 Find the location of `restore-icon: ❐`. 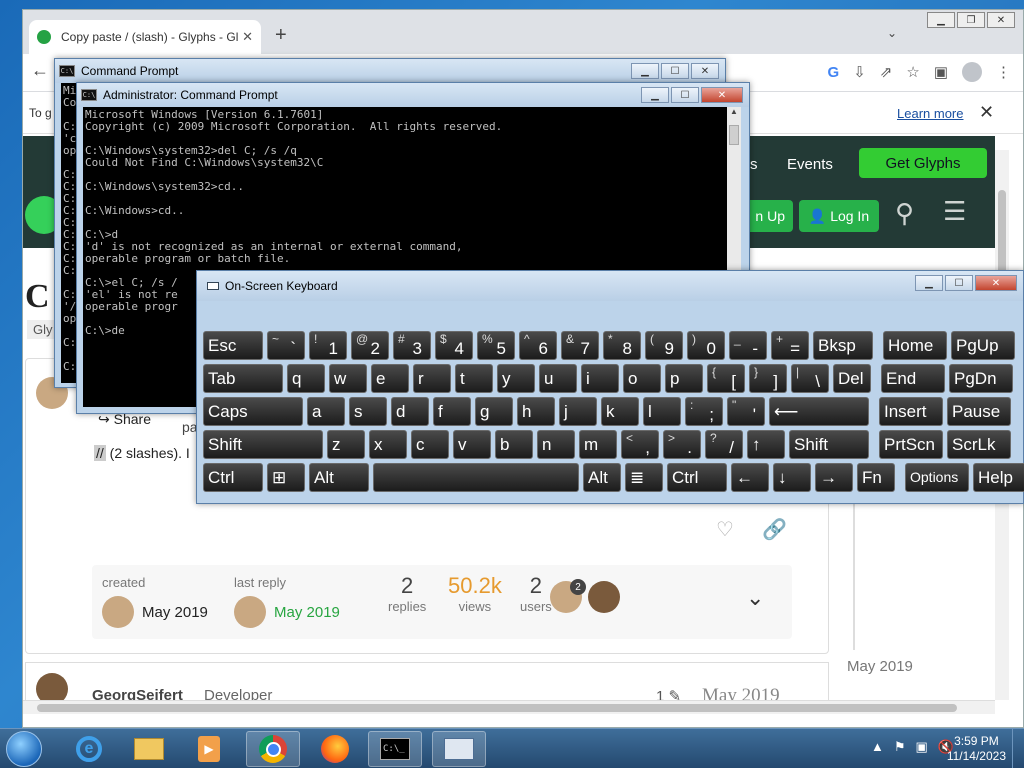

restore-icon: ❐ is located at coordinates (971, 20).